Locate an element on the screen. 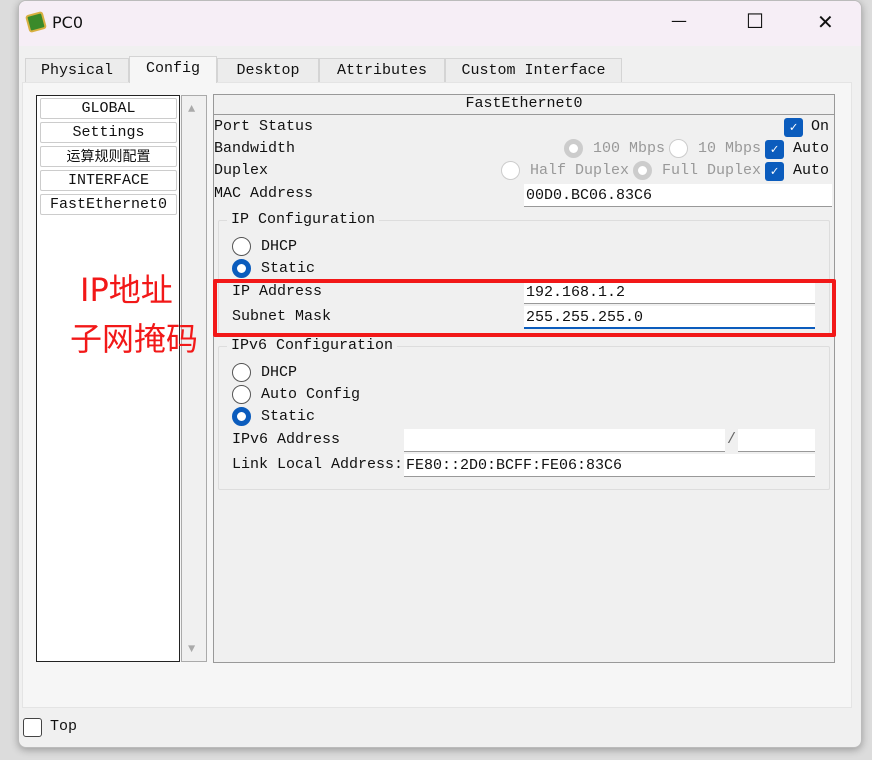 This screenshot has width=872, height=760. bandwidth-10-radio is located at coordinates (678, 148).